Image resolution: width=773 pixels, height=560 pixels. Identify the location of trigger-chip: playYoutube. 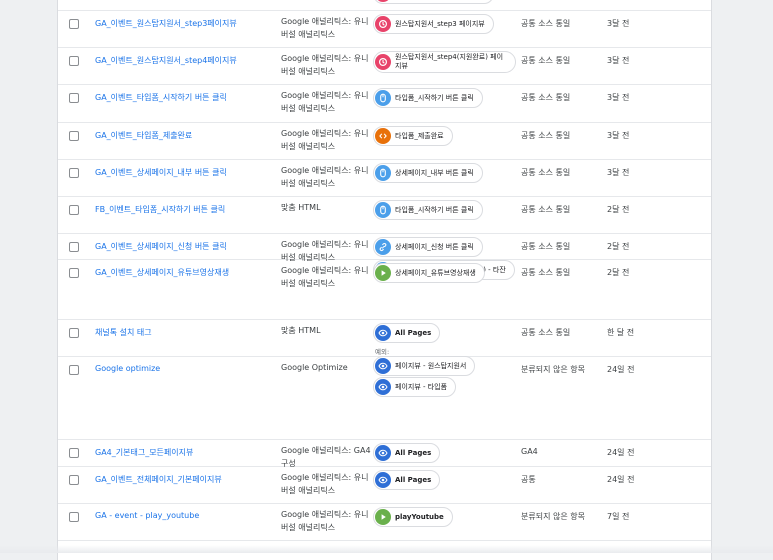
(413, 517).